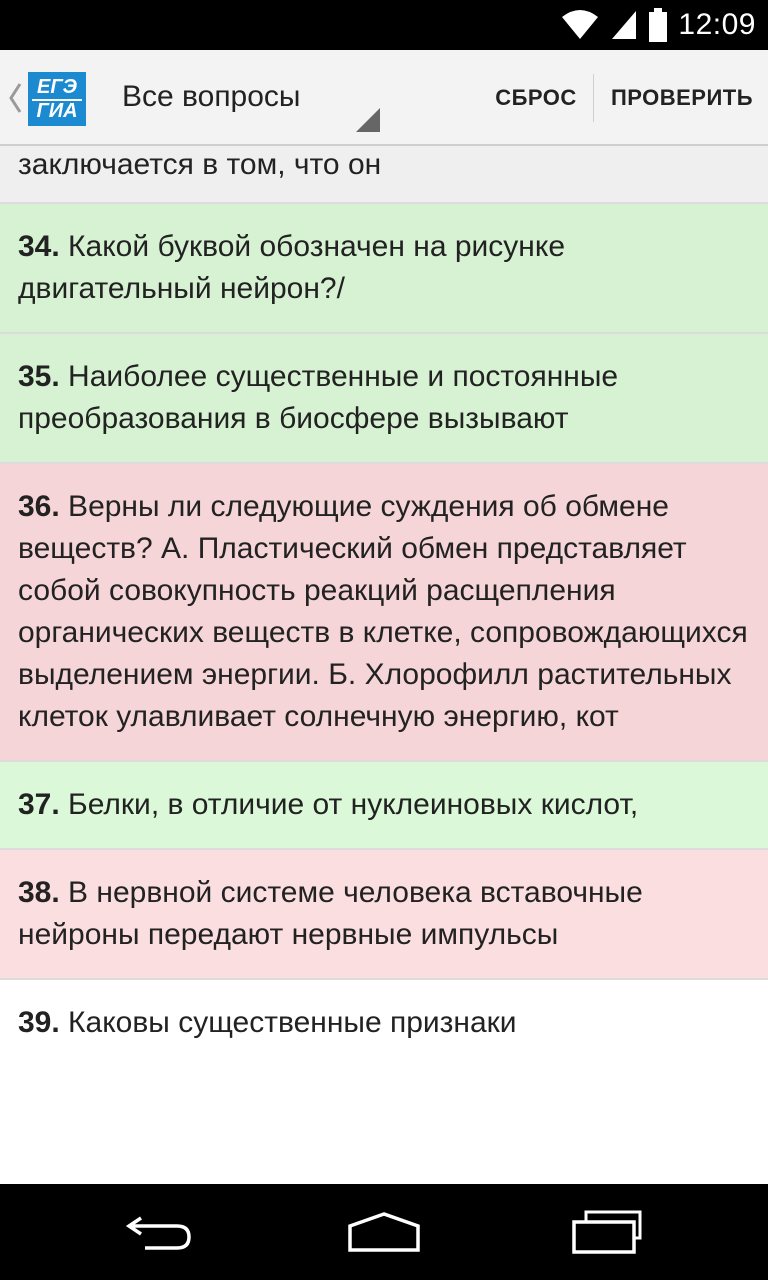 The height and width of the screenshot is (1280, 768). I want to click on action-divider, so click(593, 98).